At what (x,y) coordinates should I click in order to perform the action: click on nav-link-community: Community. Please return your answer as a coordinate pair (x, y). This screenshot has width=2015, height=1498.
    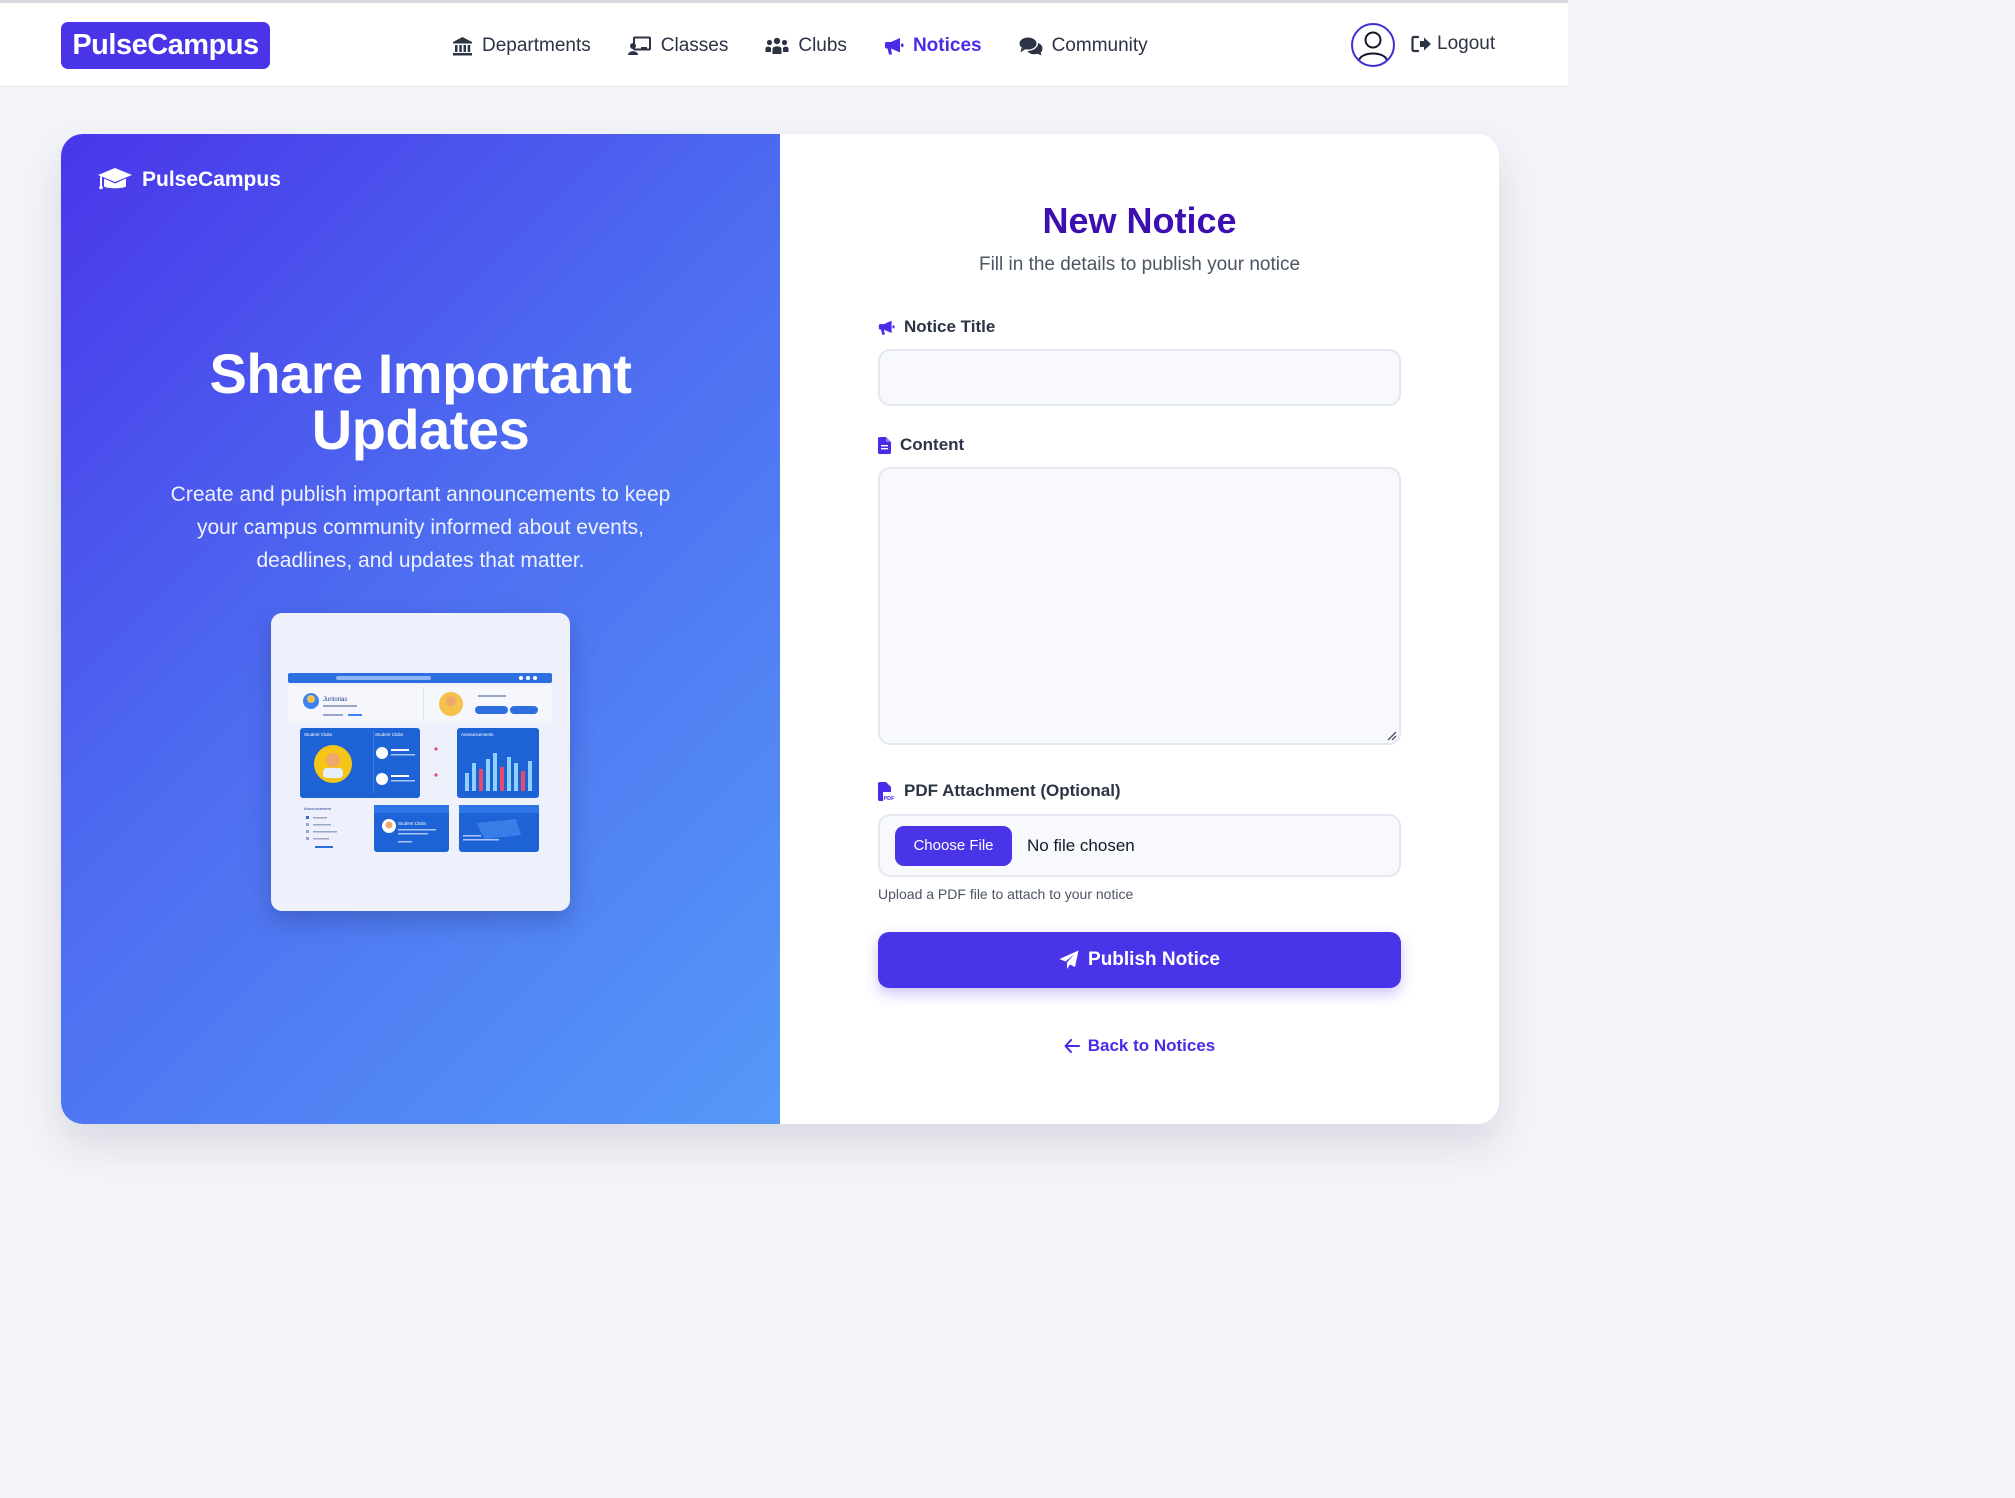
    Looking at the image, I should click on (1083, 46).